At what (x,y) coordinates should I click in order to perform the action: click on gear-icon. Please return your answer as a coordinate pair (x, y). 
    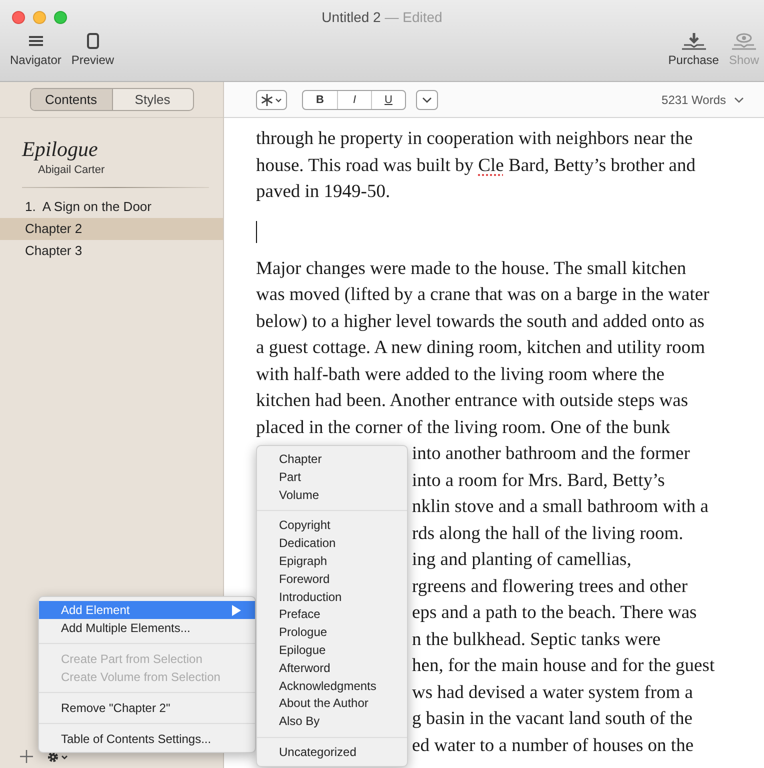
    Looking at the image, I should click on (58, 756).